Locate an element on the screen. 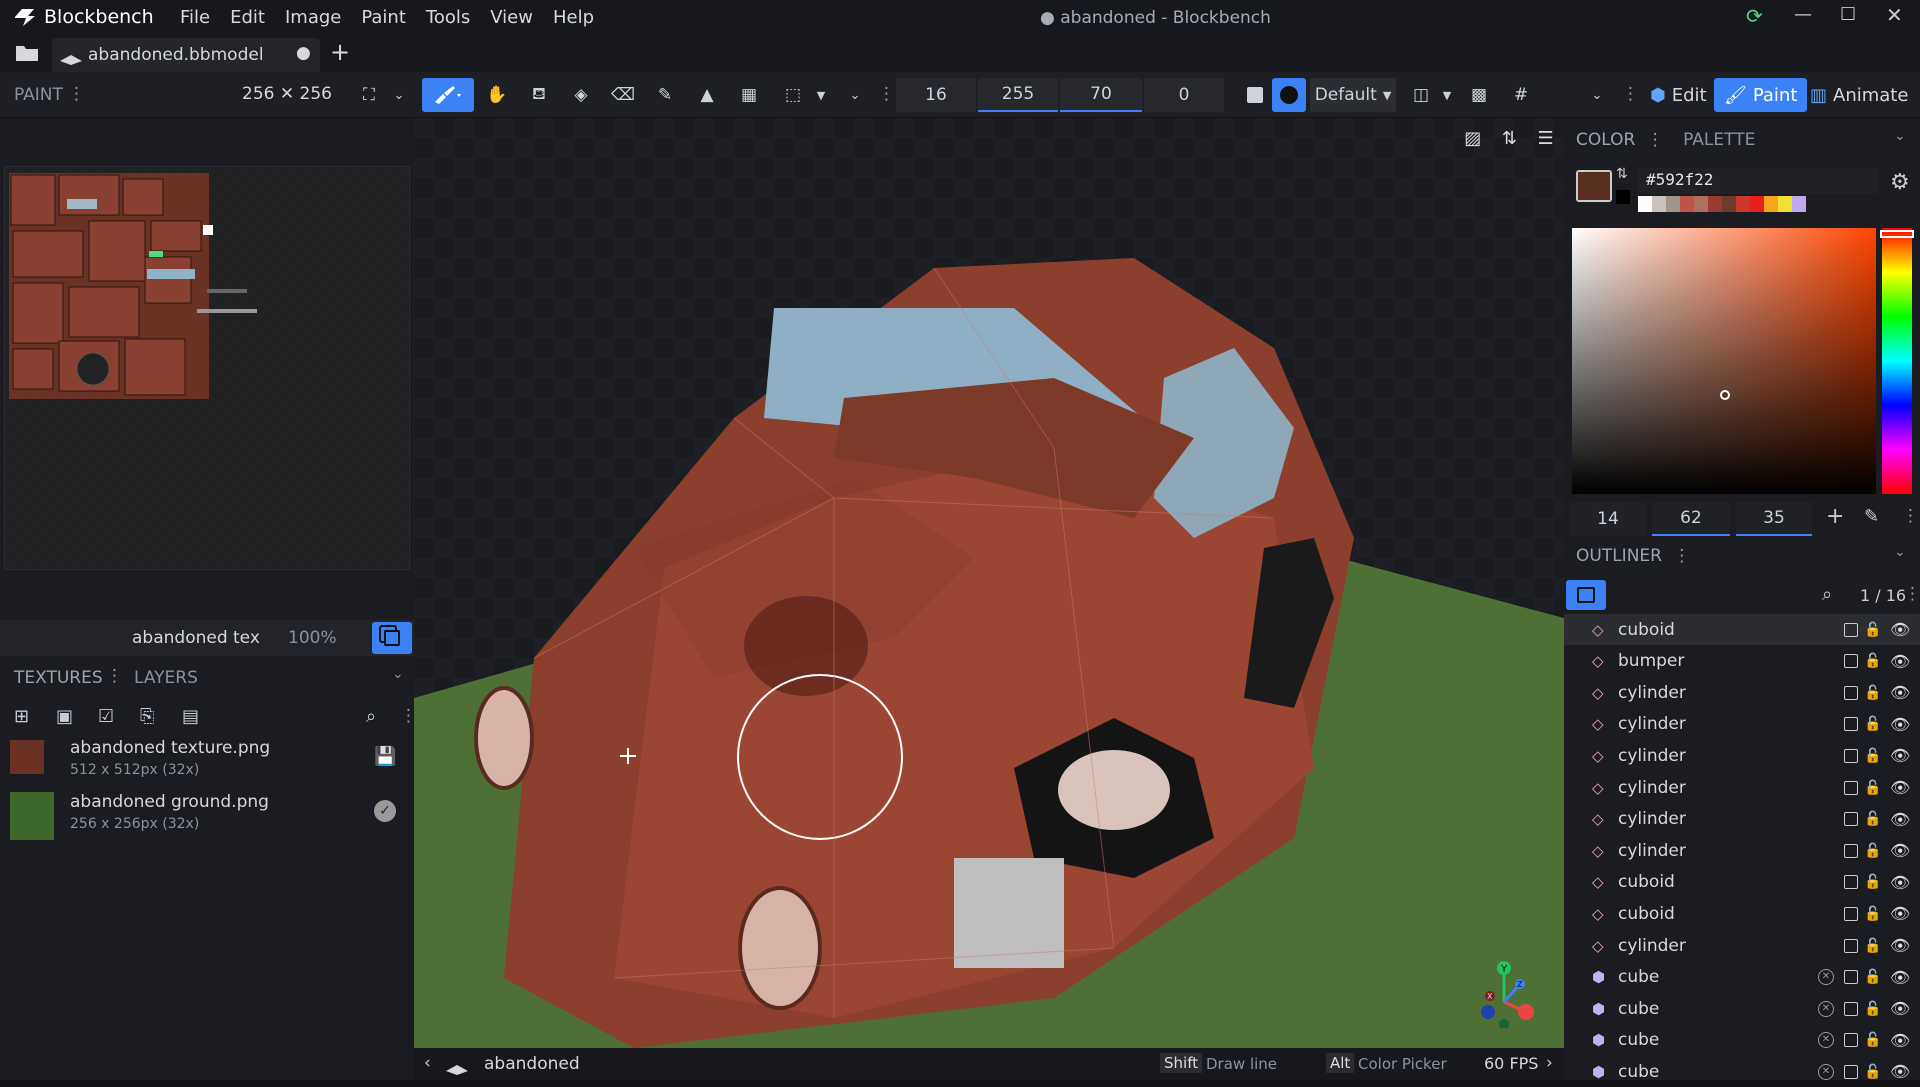 This screenshot has height=1087, width=1920. color-picker-tool-icon: ✎ is located at coordinates (665, 95).